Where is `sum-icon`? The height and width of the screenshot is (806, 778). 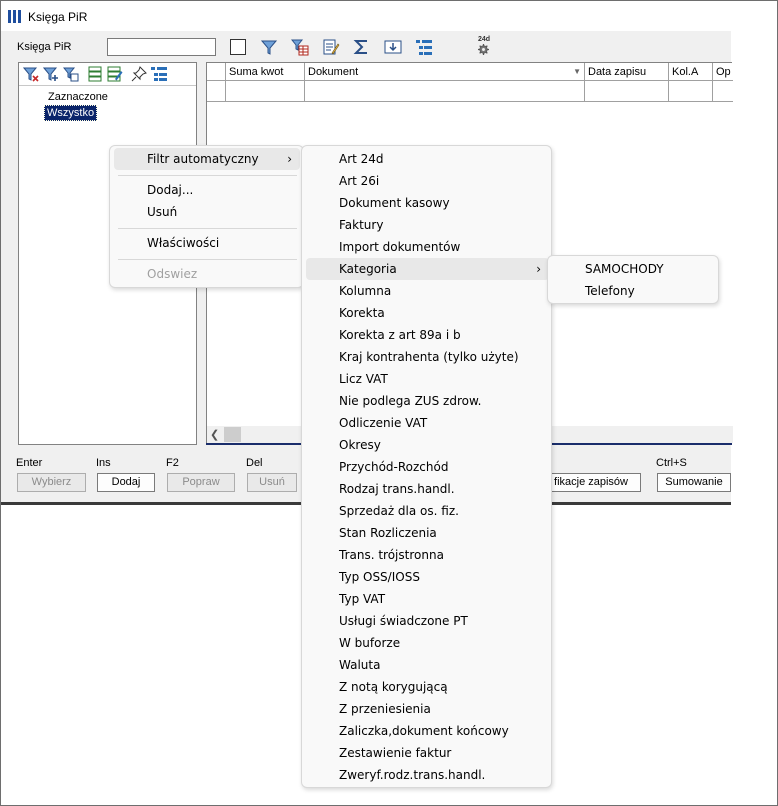 sum-icon is located at coordinates (362, 47).